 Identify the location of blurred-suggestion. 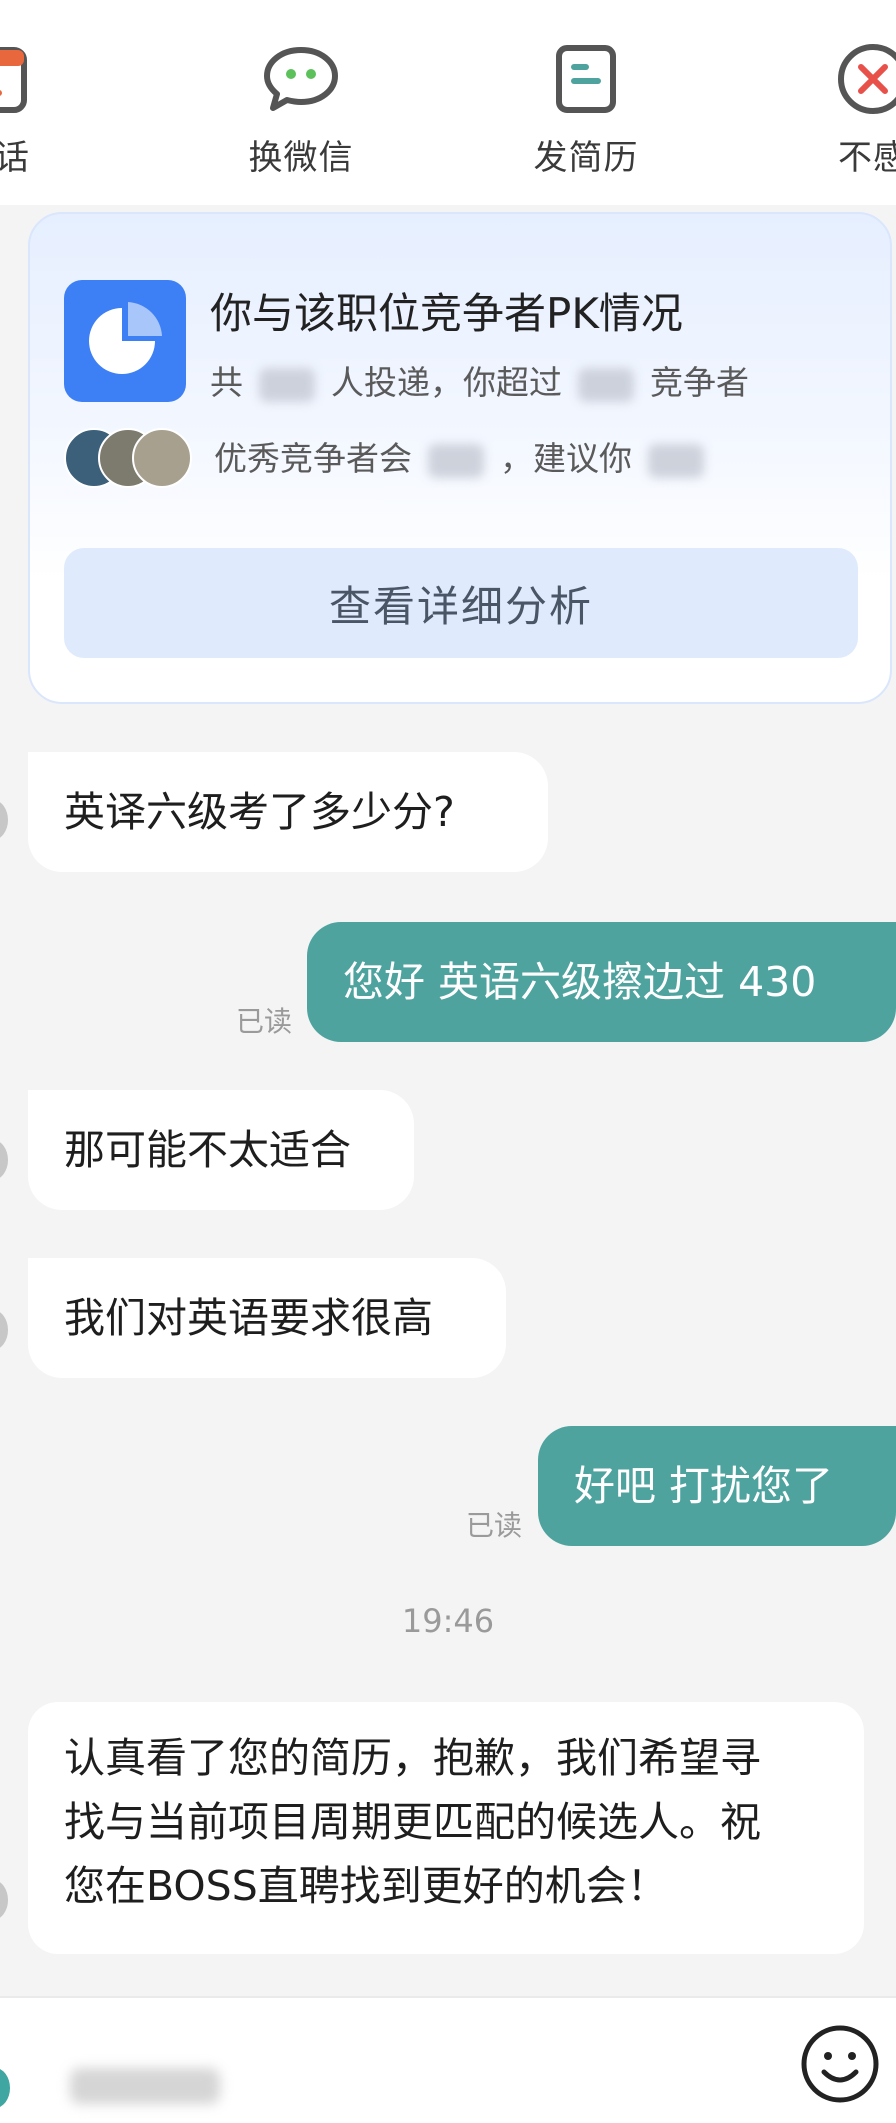
(676, 460).